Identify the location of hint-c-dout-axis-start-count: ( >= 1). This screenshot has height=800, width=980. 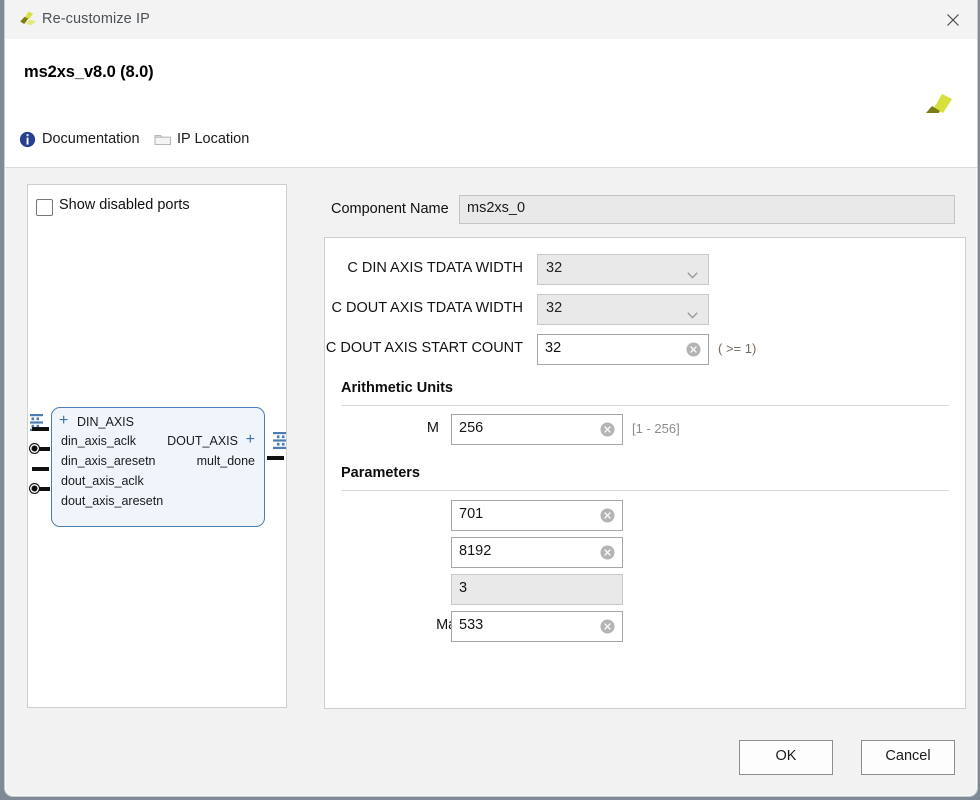
(737, 348).